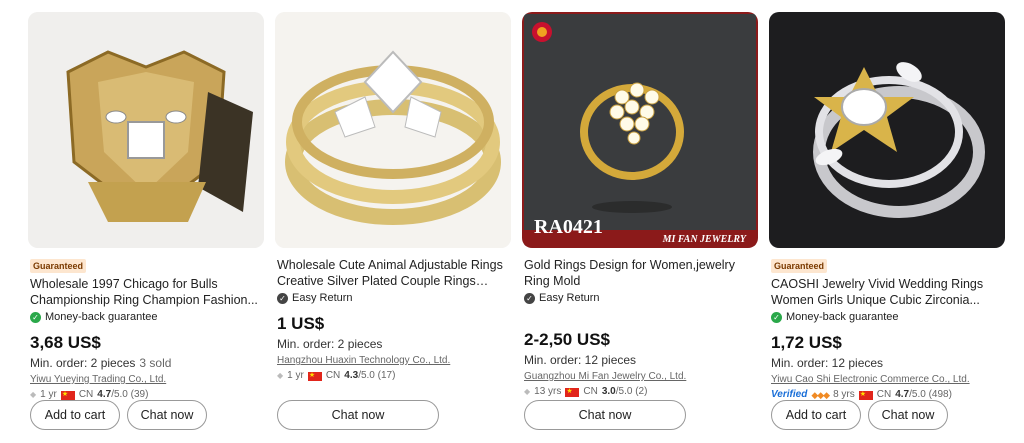 The height and width of the screenshot is (443, 1024). I want to click on image-product-code: RA0421, so click(568, 227).